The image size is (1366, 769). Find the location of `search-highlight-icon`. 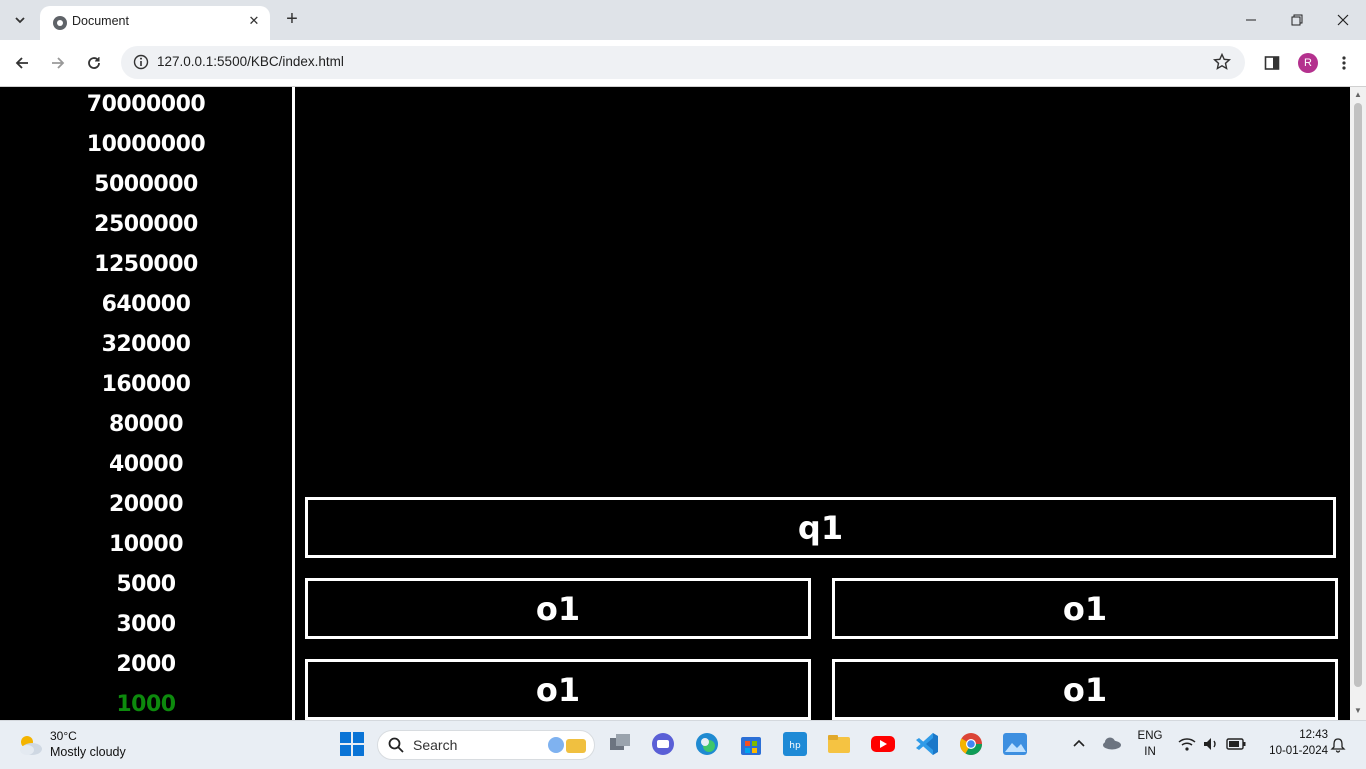

search-highlight-icon is located at coordinates (567, 745).